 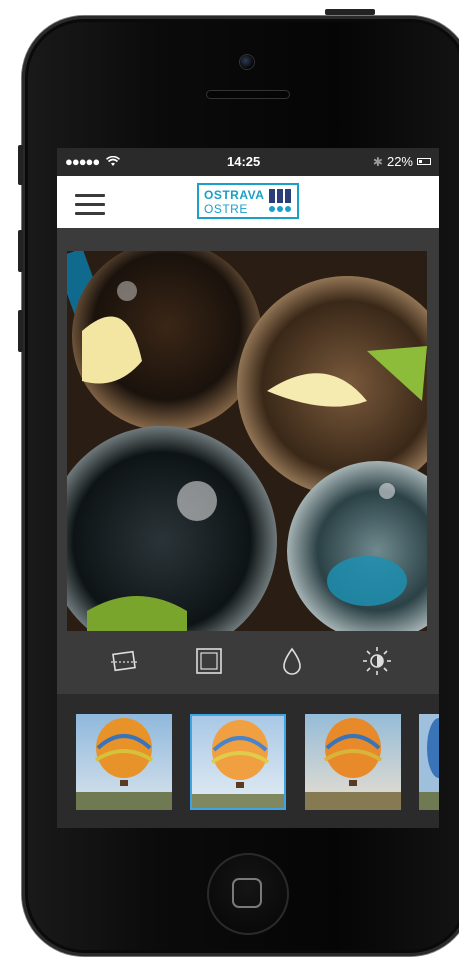 I want to click on bluetooth-icon: ✱, so click(x=377, y=161).